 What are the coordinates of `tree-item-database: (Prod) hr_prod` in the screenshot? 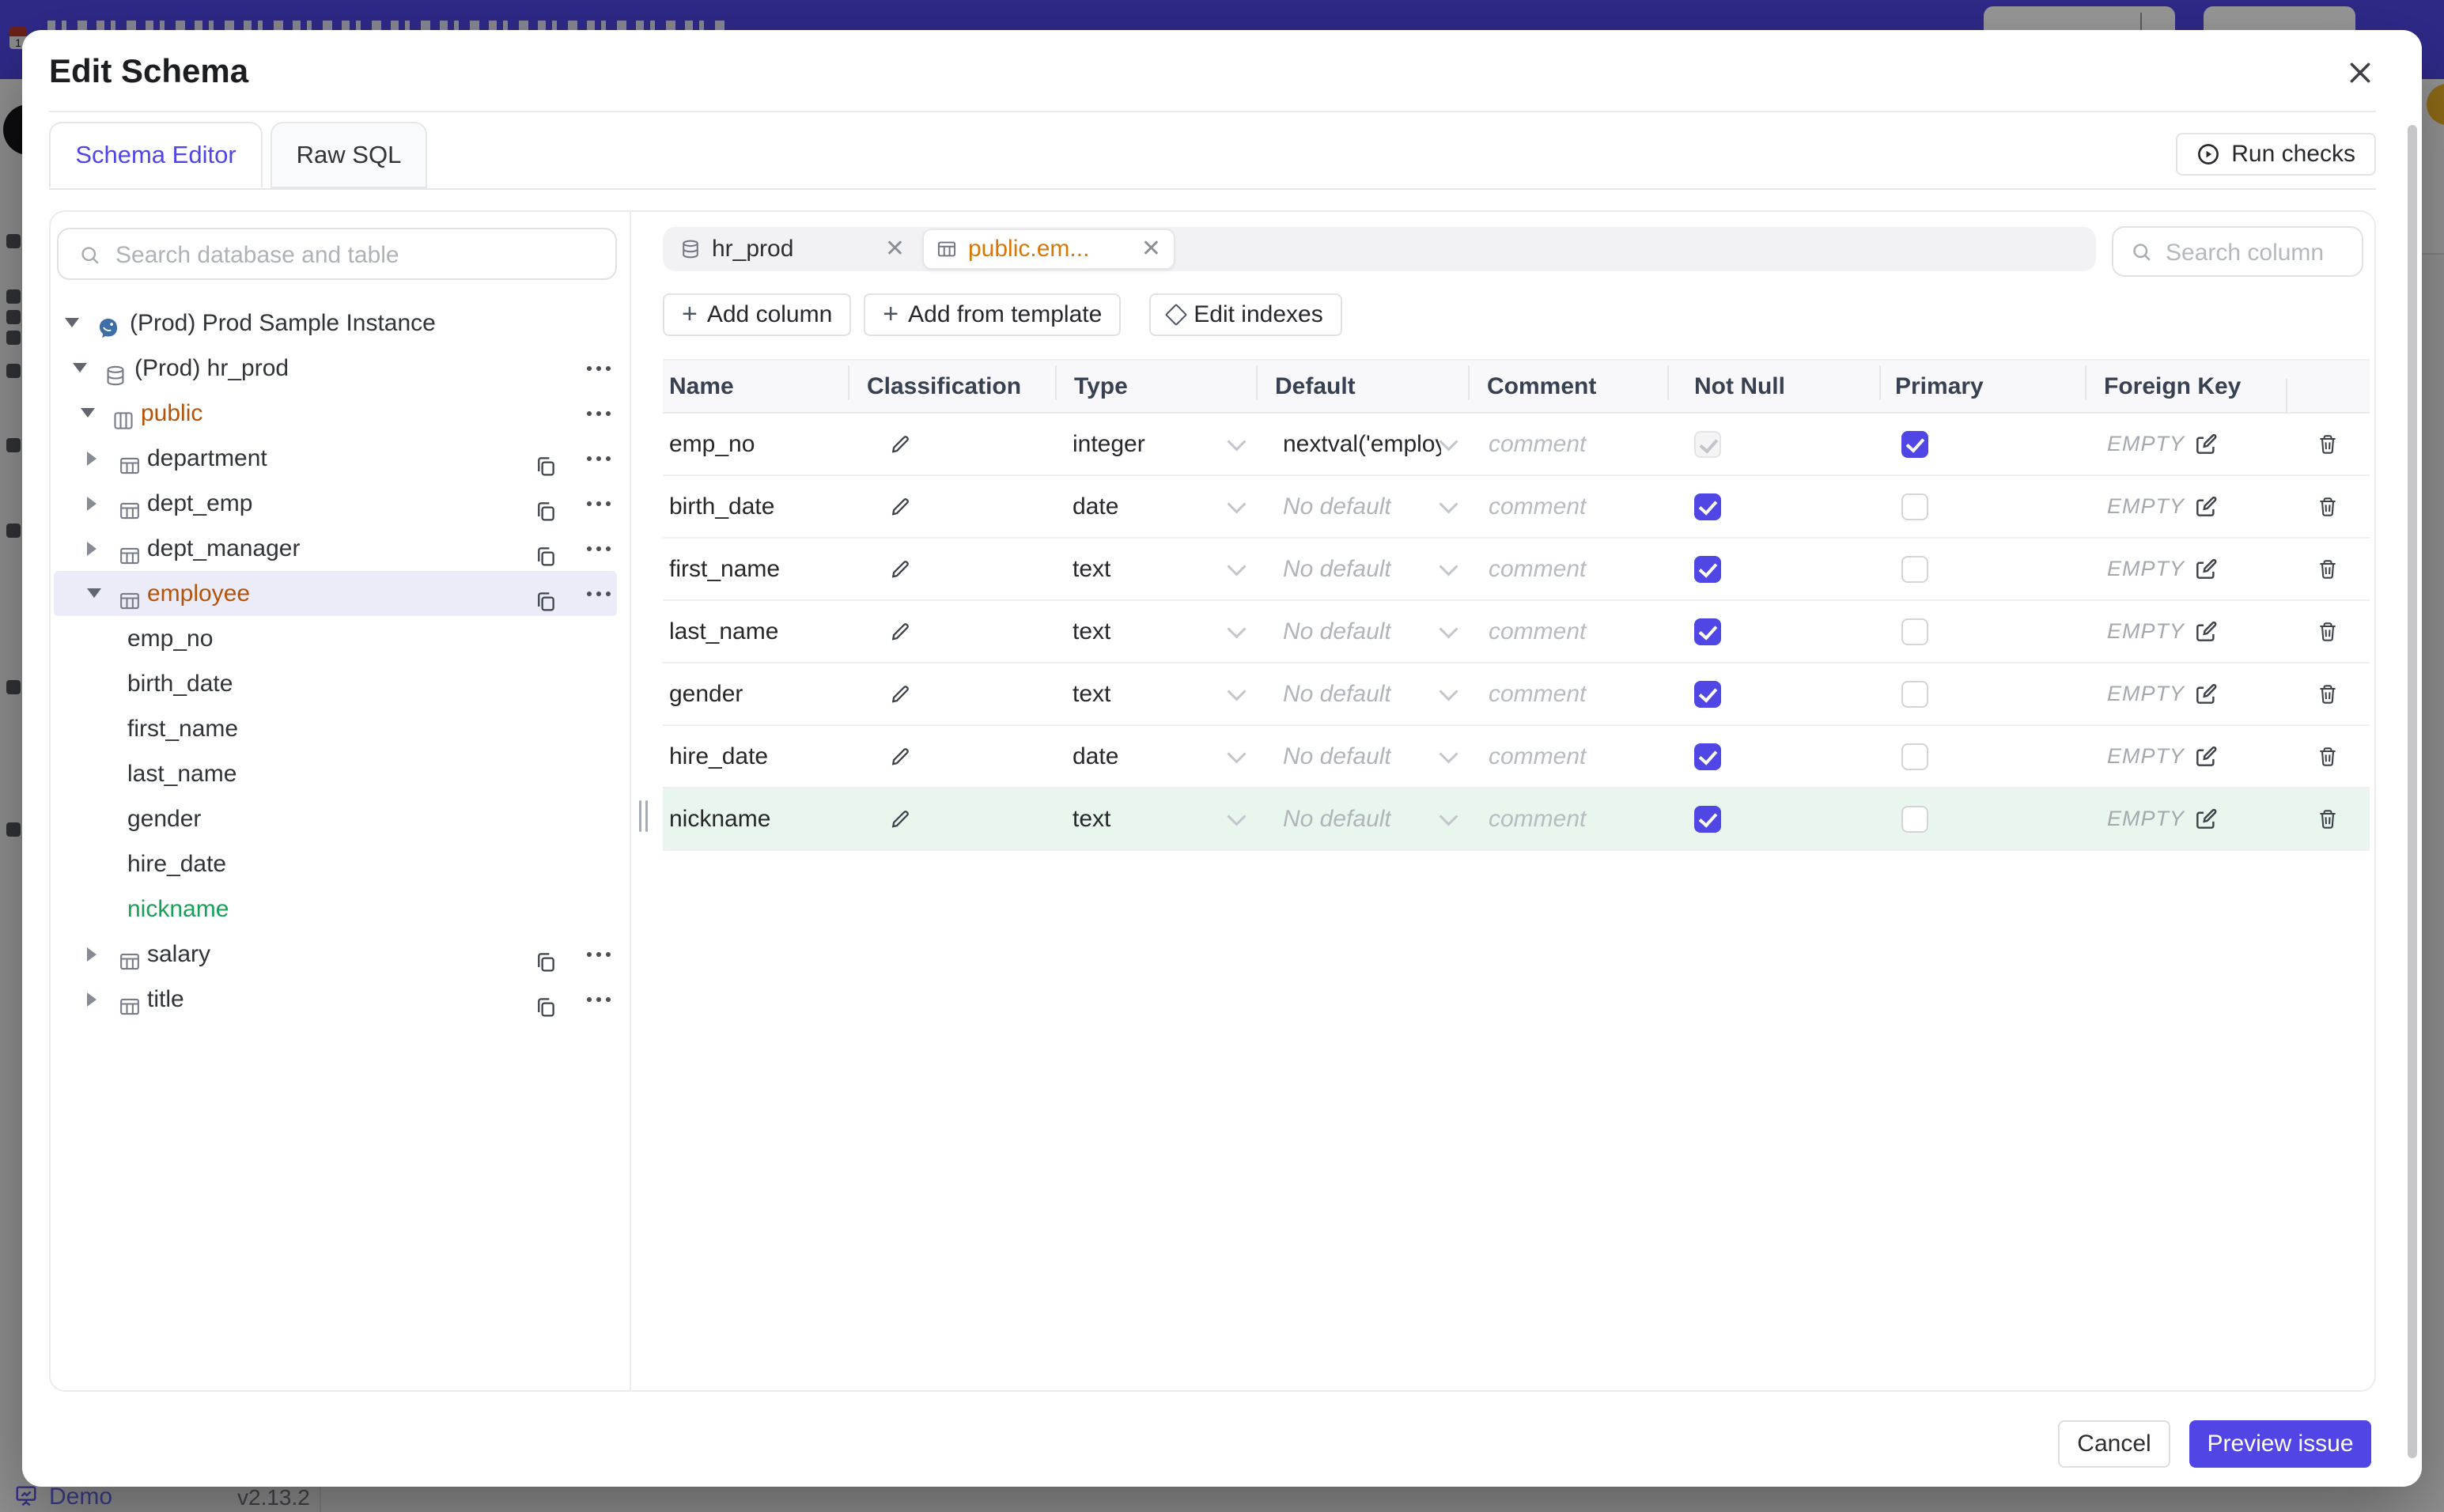 It's located at (335, 368).